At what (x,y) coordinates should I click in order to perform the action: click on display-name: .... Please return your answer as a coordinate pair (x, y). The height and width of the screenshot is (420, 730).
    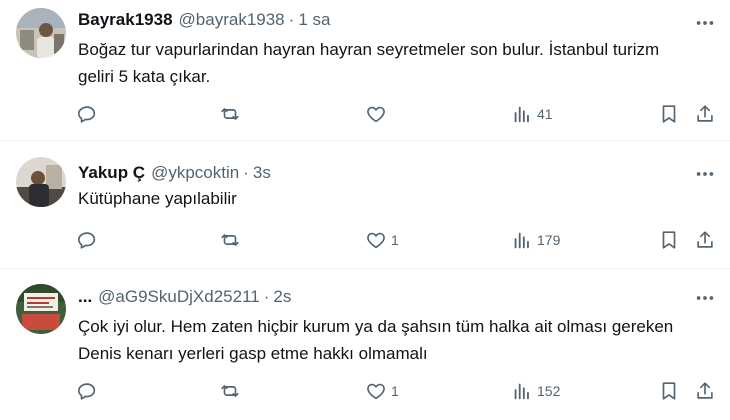
    Looking at the image, I should click on (85, 296).